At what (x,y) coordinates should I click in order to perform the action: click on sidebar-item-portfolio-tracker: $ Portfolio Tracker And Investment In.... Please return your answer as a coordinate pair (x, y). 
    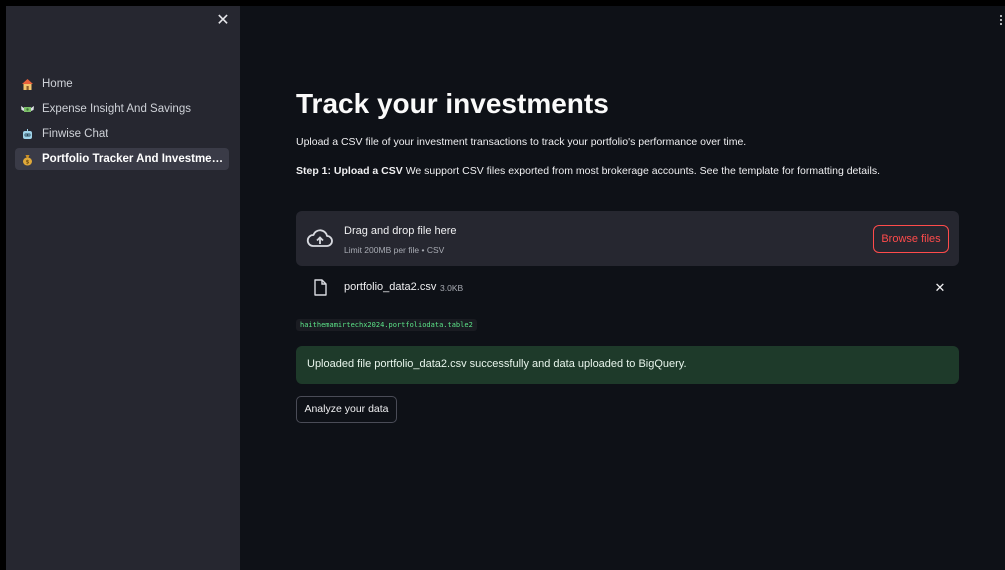
    Looking at the image, I should click on (122, 159).